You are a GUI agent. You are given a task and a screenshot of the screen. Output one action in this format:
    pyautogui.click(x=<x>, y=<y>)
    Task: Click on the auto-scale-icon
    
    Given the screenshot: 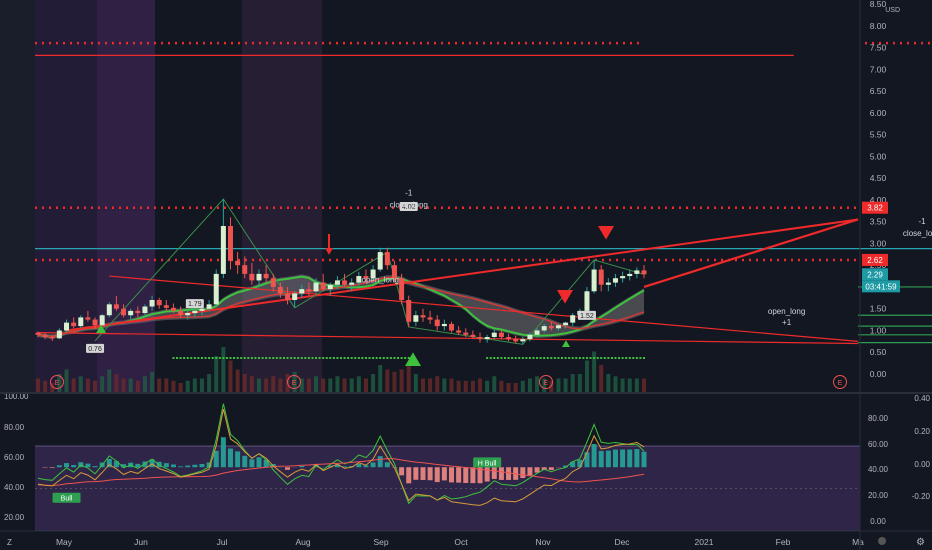 What is the action you would take?
    pyautogui.click(x=882, y=541)
    